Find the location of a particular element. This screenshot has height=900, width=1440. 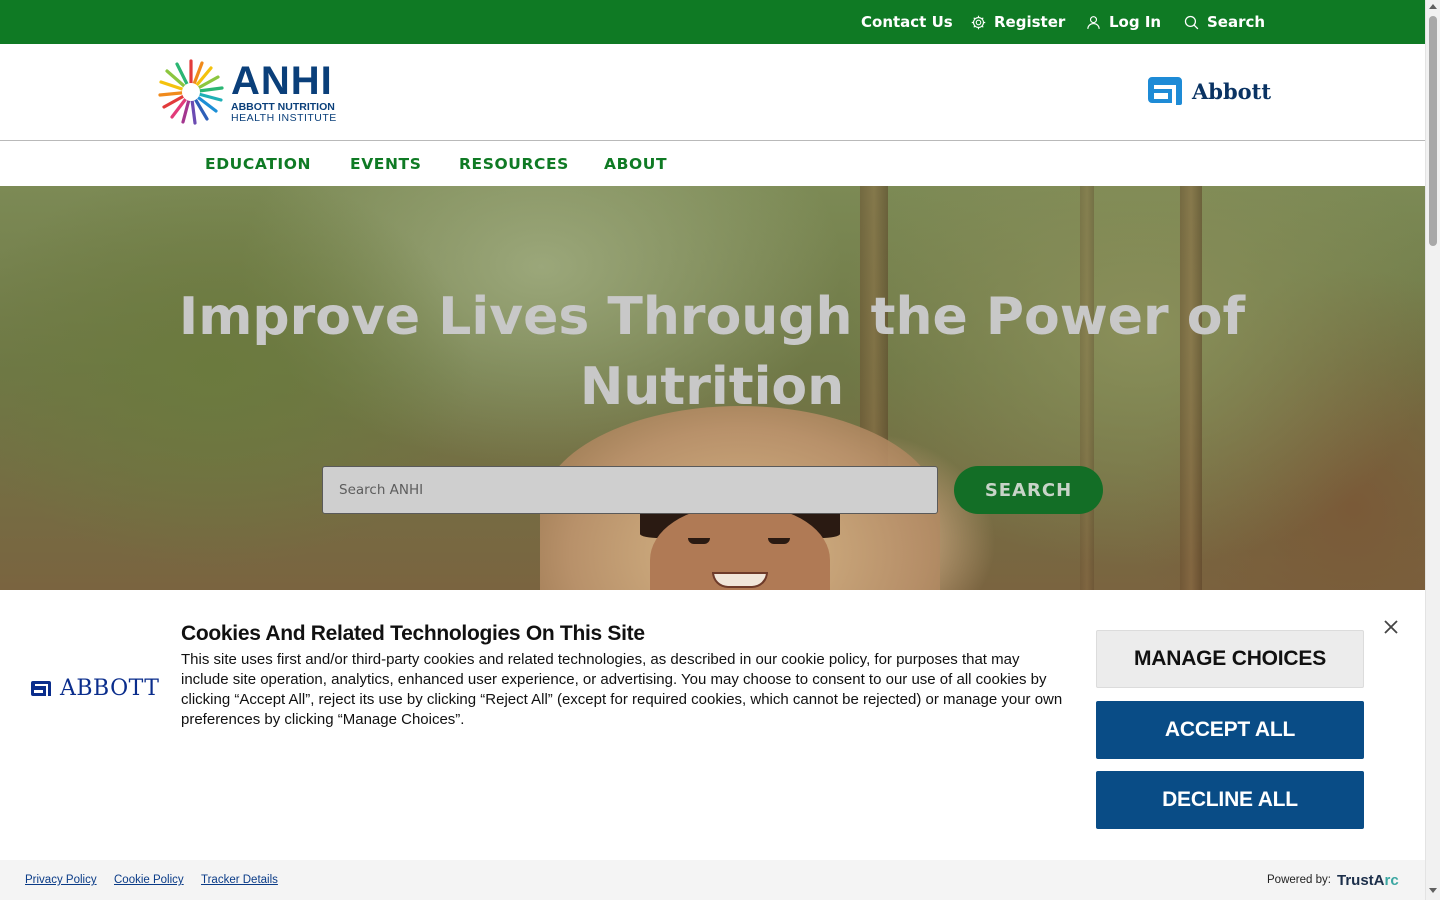

page-scrollbar is located at coordinates (1432, 450).